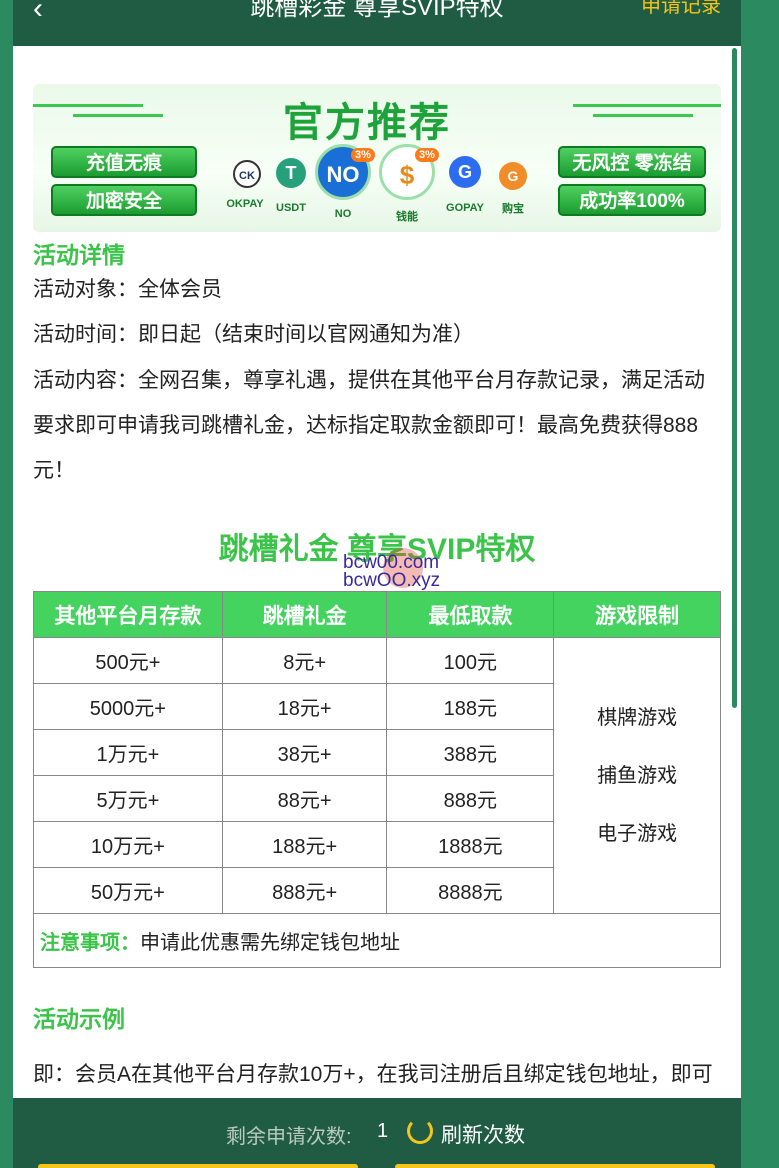 This screenshot has height=1168, width=779. I want to click on column-header: 游戏限制, so click(637, 614).